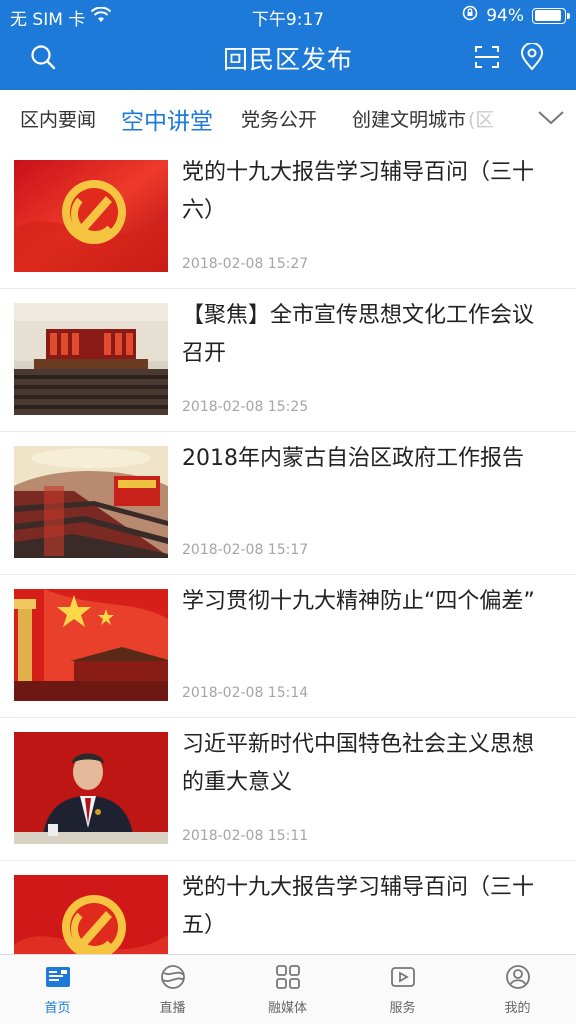  Describe the element at coordinates (58, 977) in the screenshot. I see `home-news-icon` at that location.